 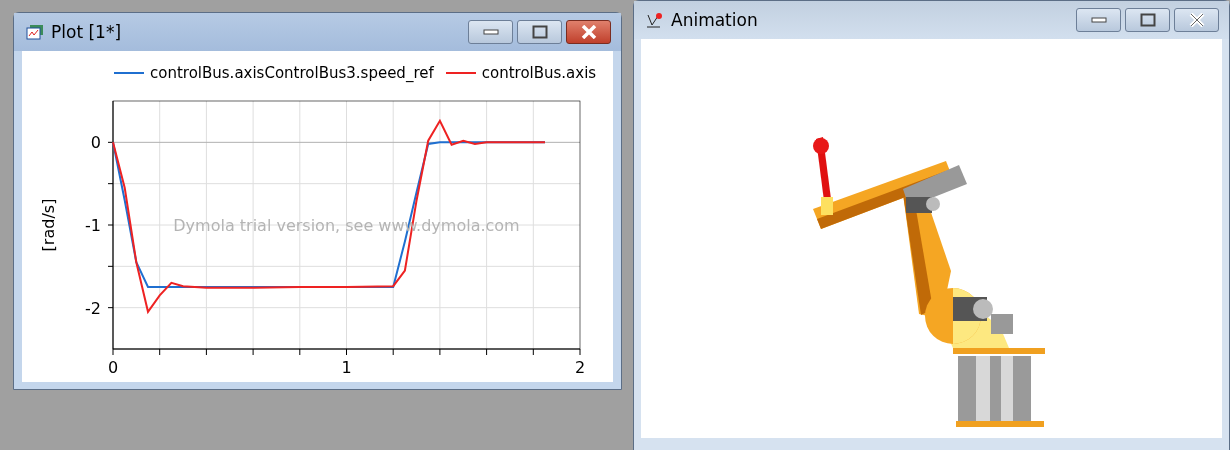 What do you see at coordinates (346, 367) in the screenshot?
I see `x-tick-label: 1` at bounding box center [346, 367].